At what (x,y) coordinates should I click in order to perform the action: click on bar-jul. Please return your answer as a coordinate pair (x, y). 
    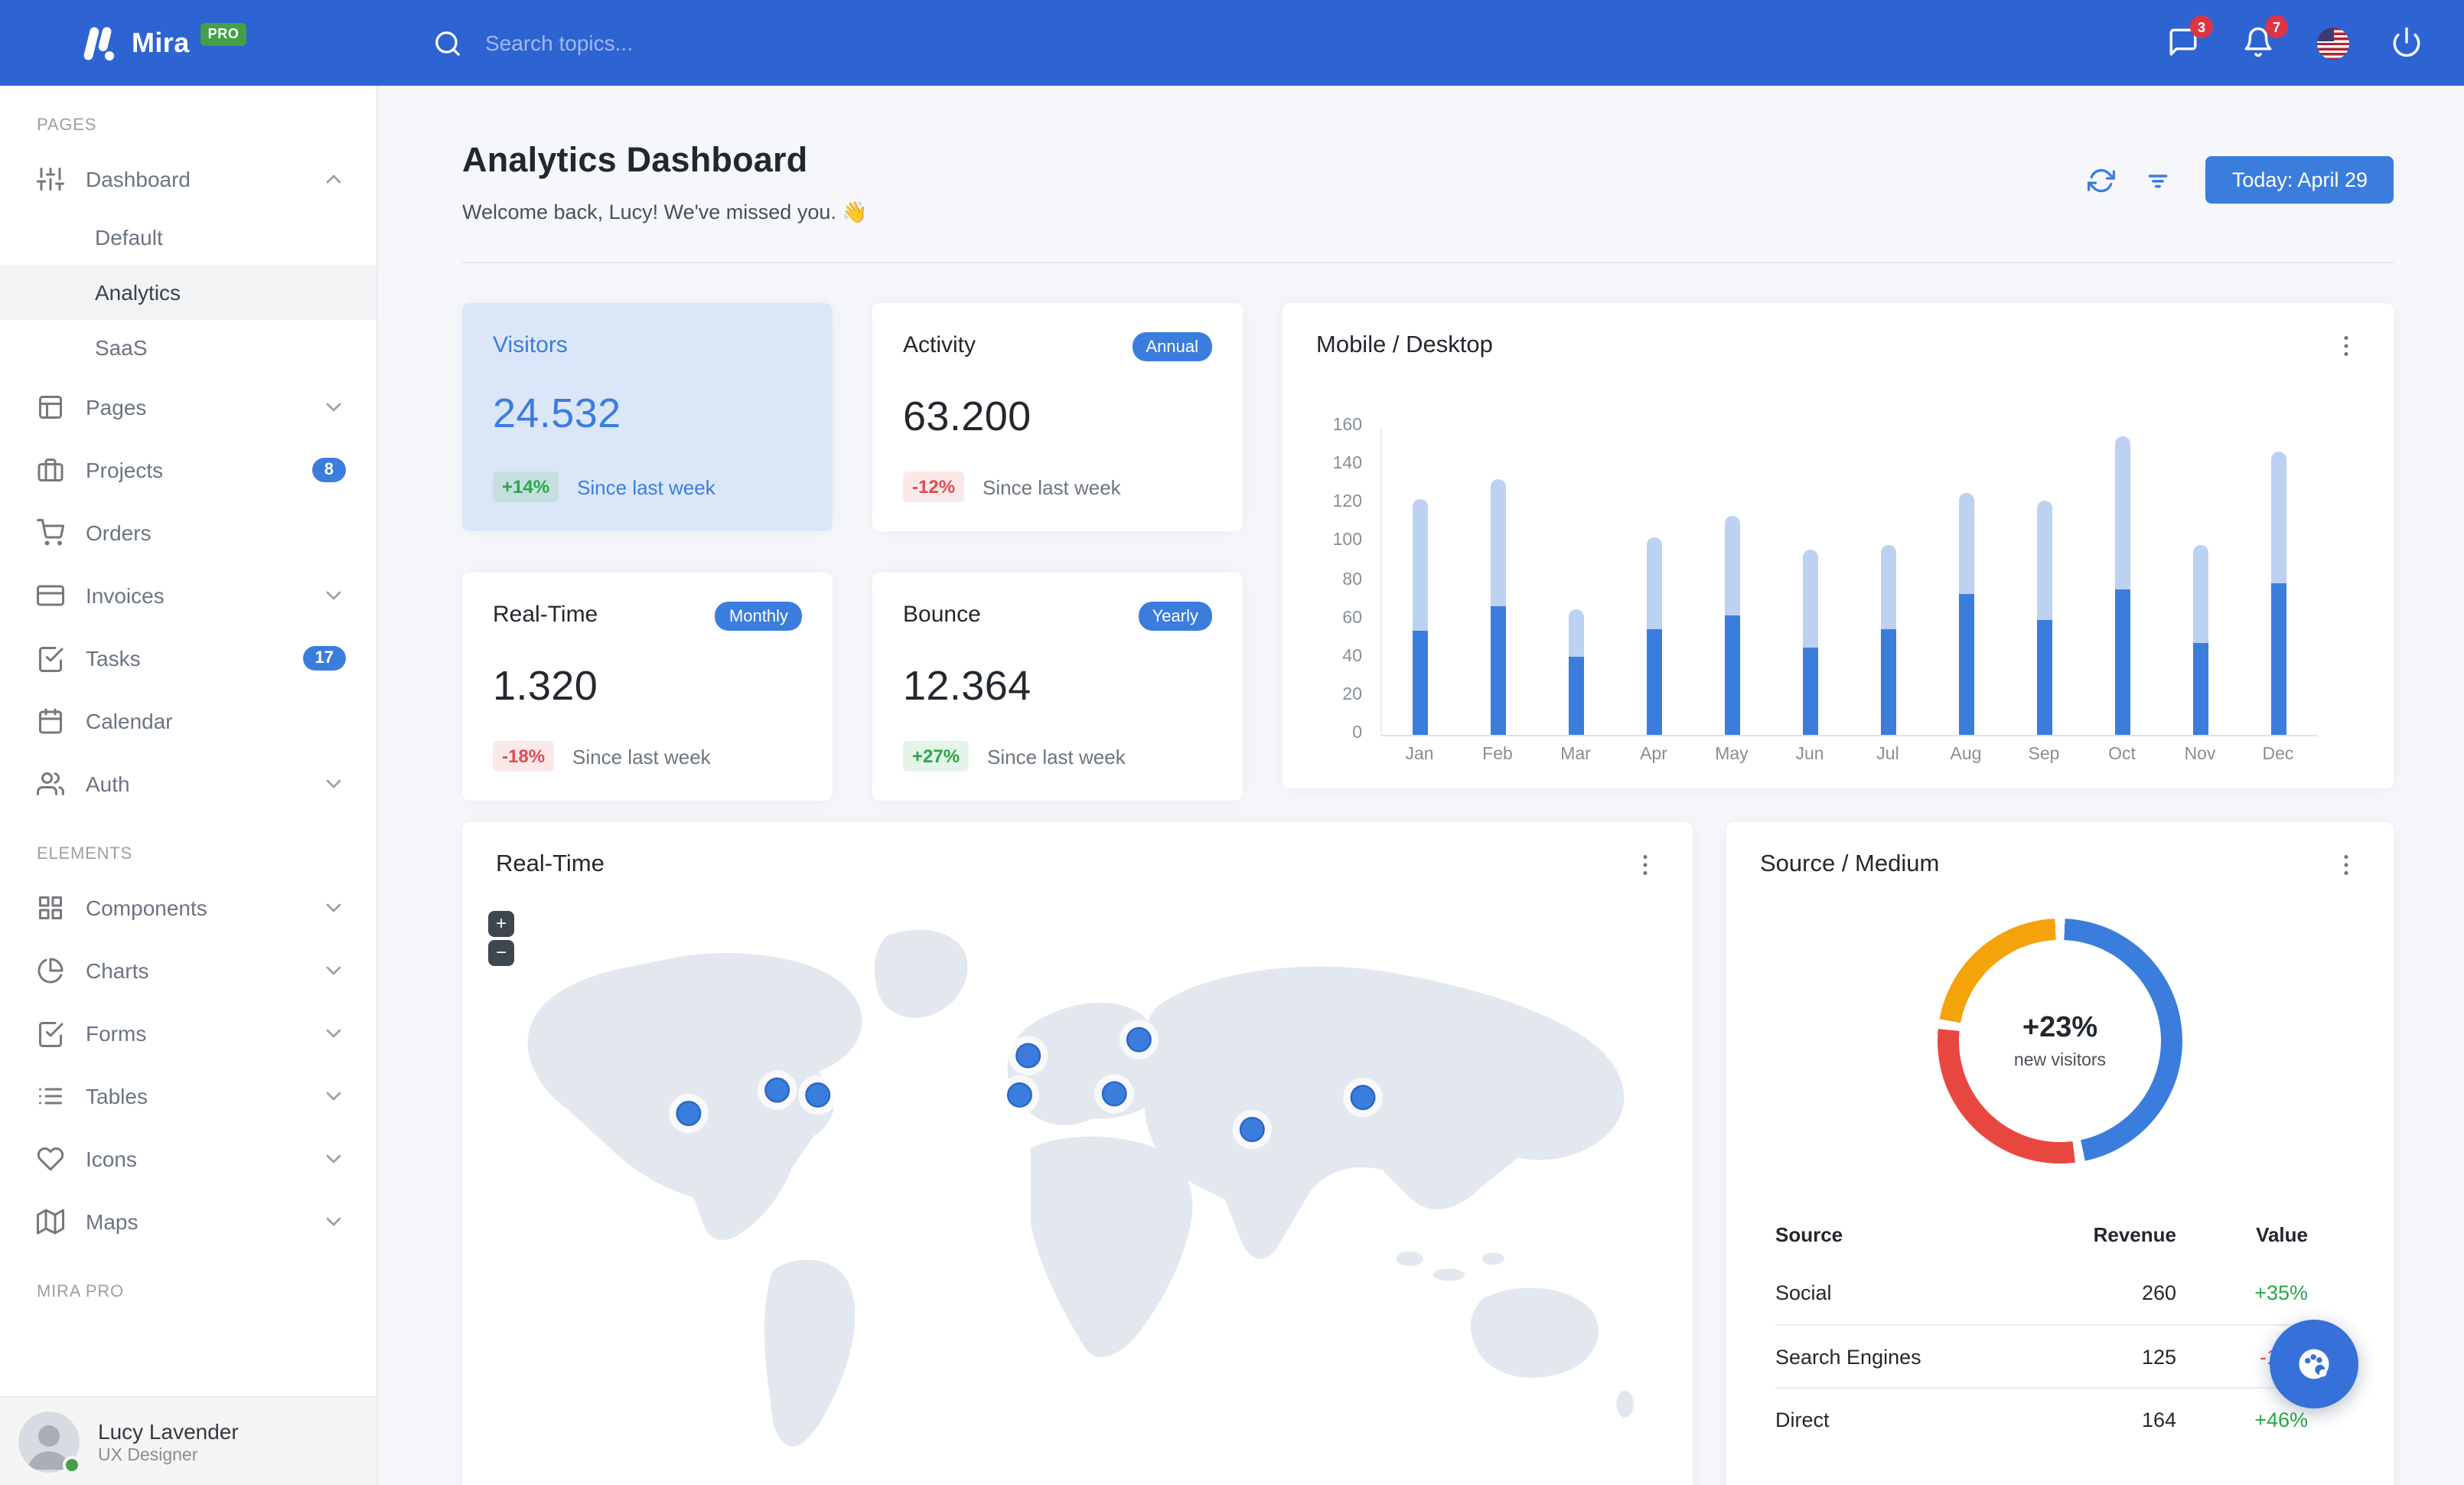
    Looking at the image, I should click on (1889, 582).